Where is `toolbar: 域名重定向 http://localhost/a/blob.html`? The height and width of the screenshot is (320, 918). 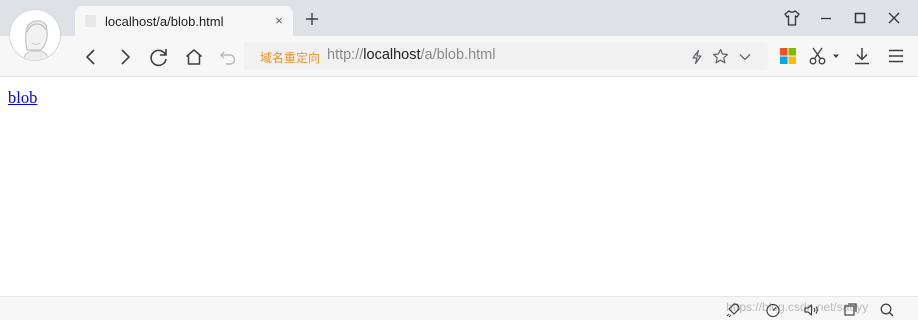 toolbar: 域名重定向 http://localhost/a/blob.html is located at coordinates (459, 56).